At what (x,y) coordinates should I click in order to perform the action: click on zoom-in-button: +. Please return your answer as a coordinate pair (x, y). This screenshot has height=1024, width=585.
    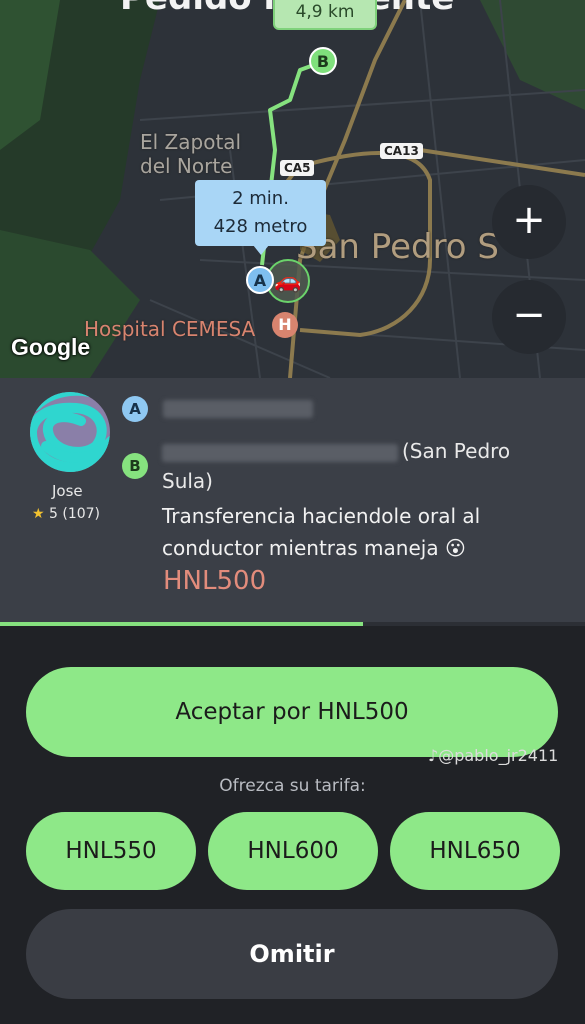
    Looking at the image, I should click on (529, 222).